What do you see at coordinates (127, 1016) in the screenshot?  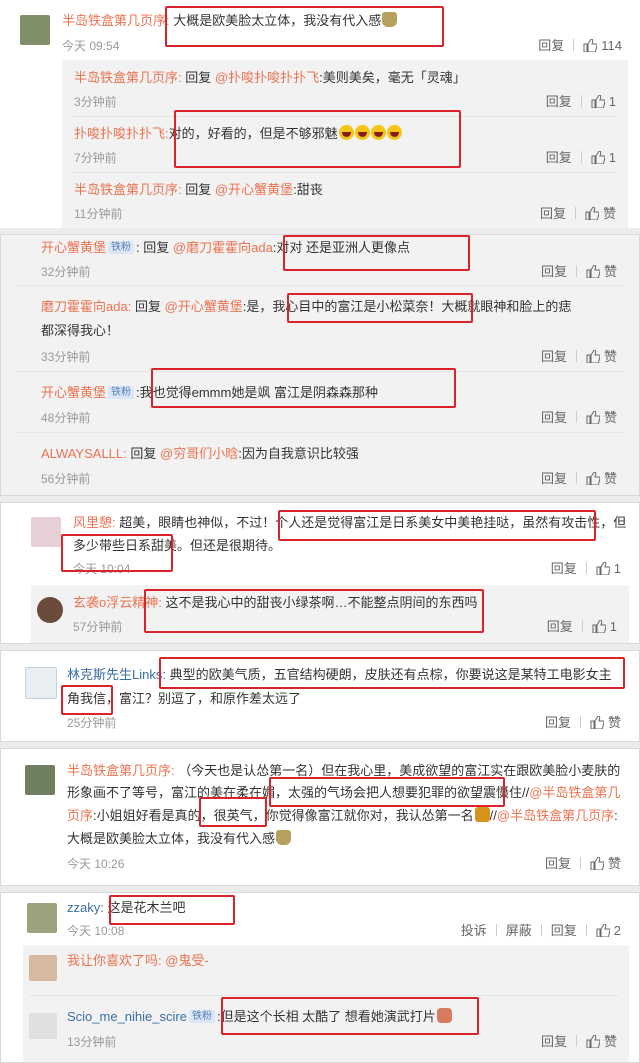 I see `username: Scio_me_nihie_scire` at bounding box center [127, 1016].